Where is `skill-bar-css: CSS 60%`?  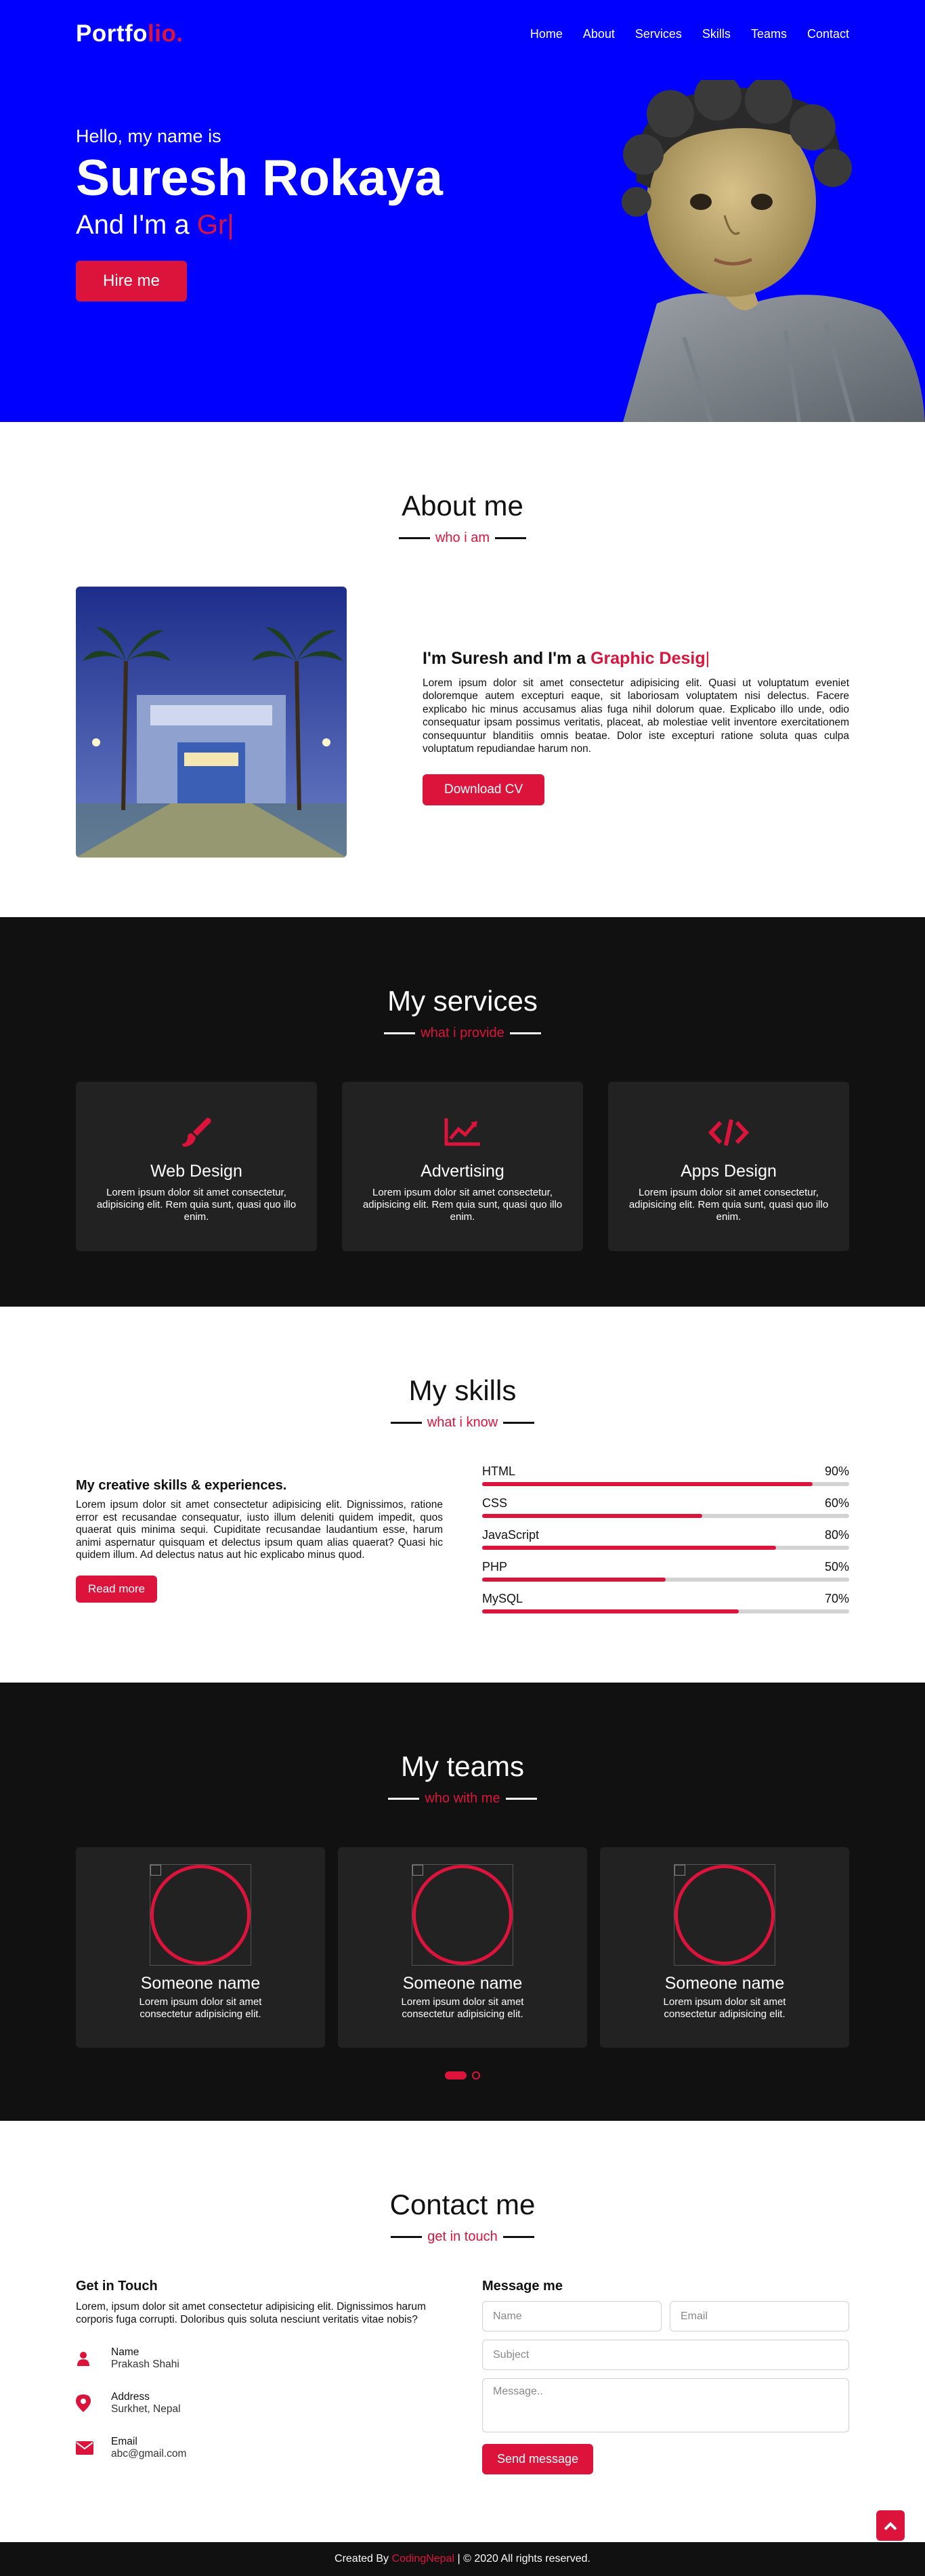 skill-bar-css: CSS 60% is located at coordinates (665, 1507).